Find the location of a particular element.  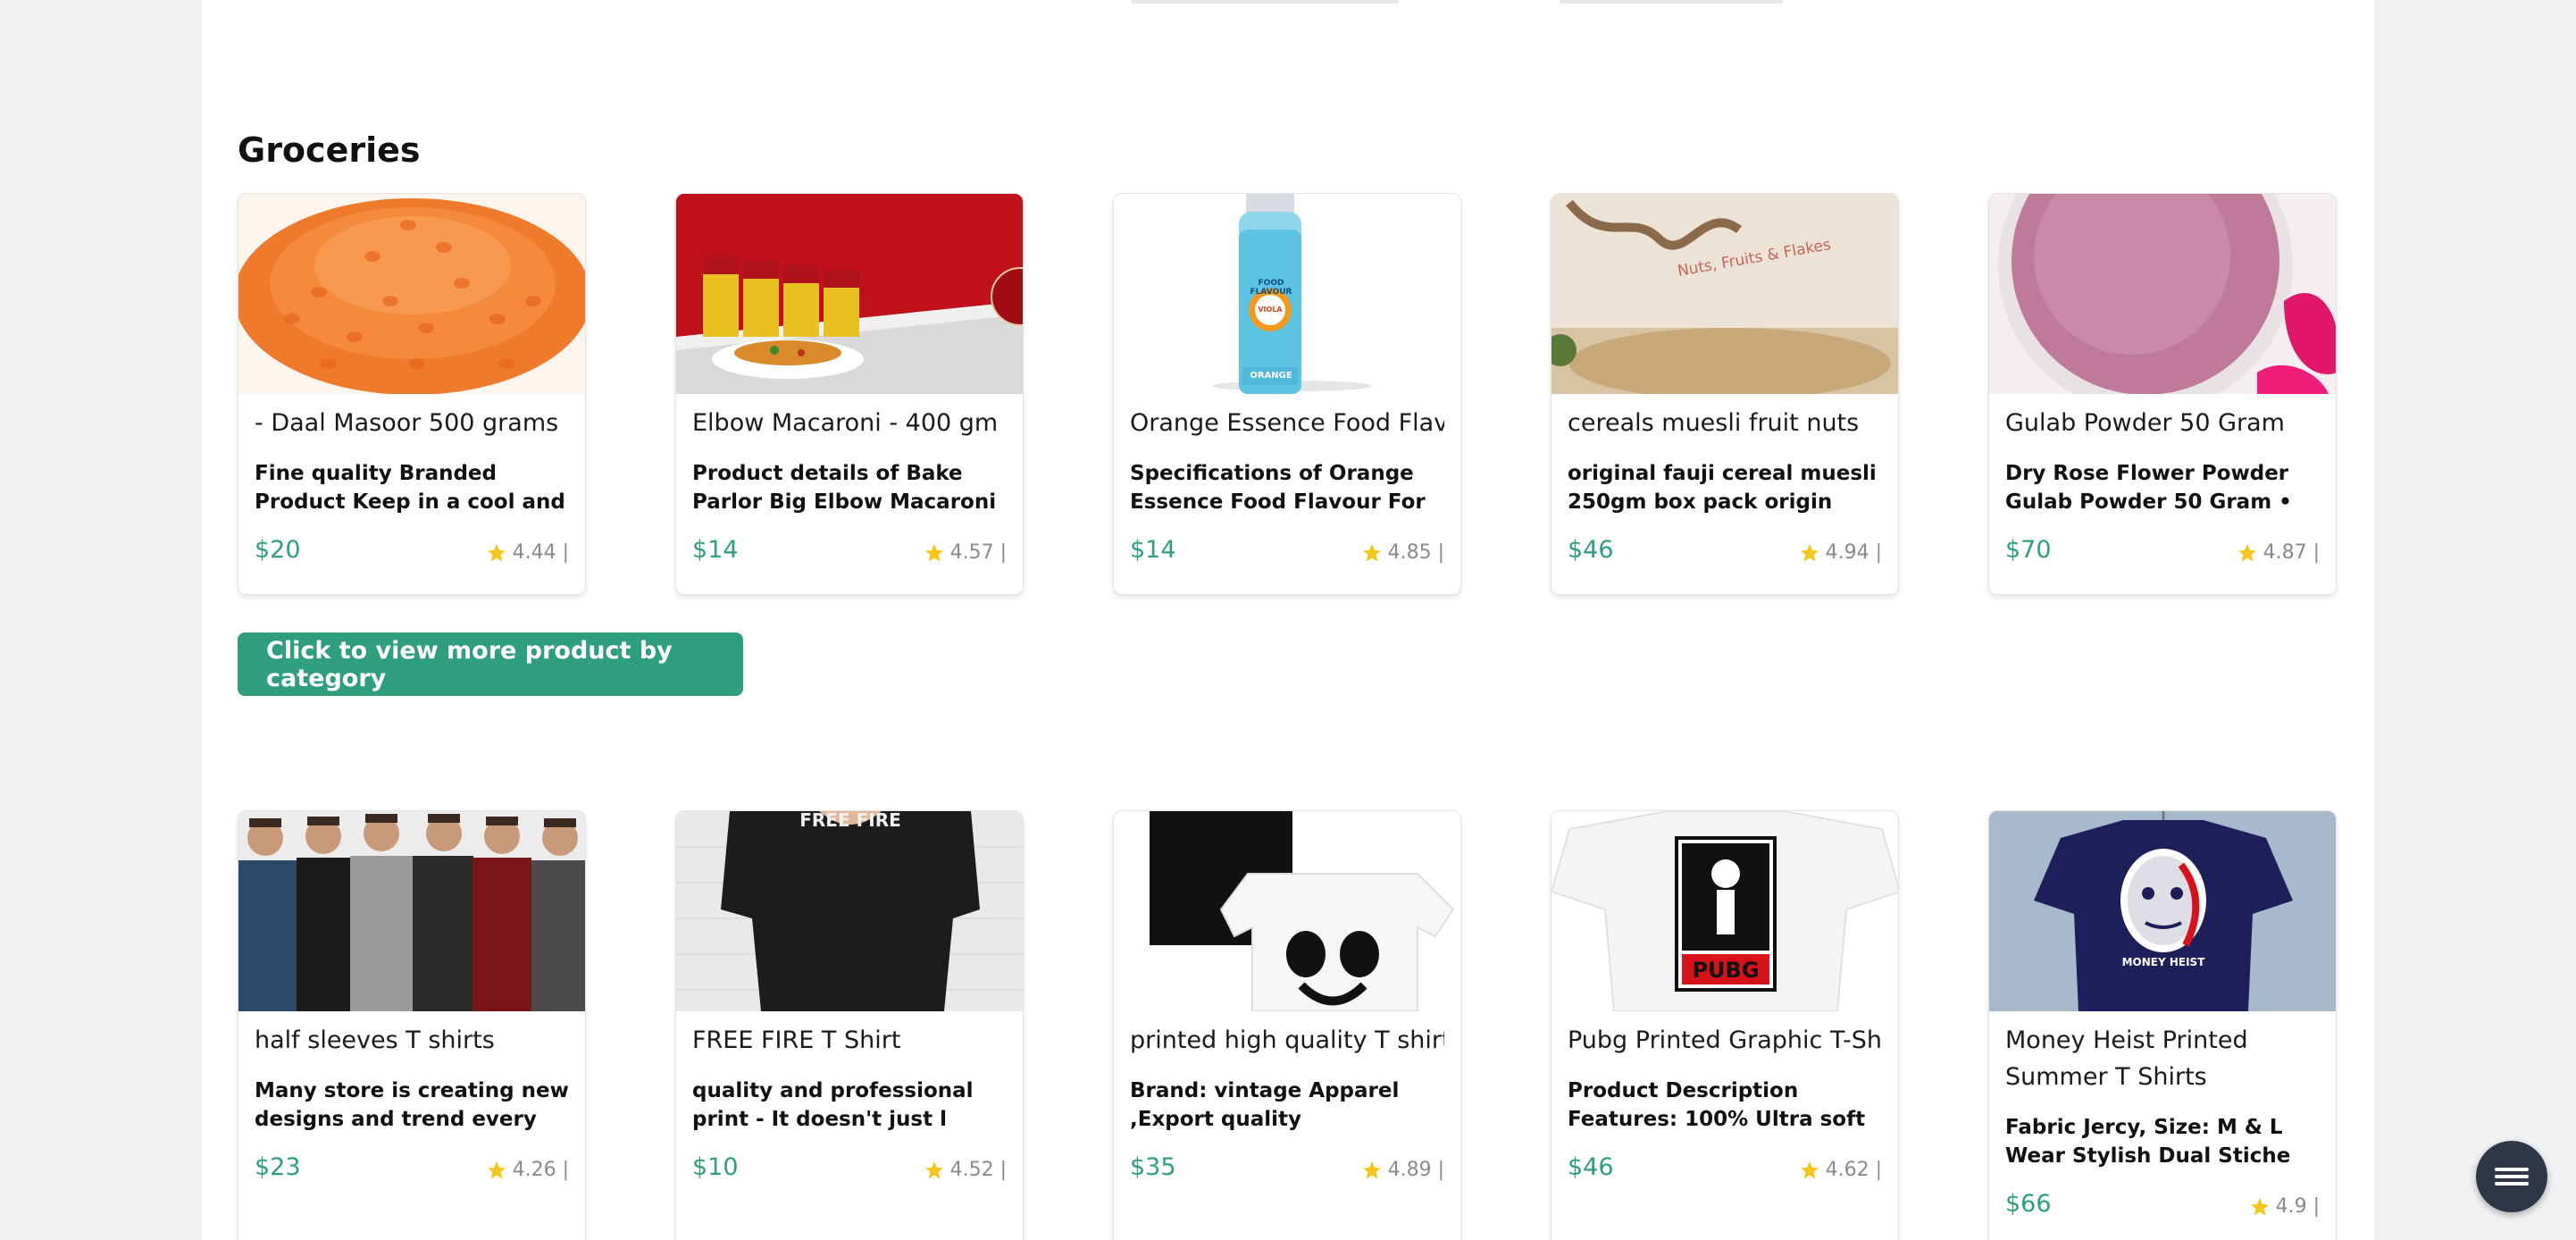

rating-value: 4.85 | is located at coordinates (1416, 552).